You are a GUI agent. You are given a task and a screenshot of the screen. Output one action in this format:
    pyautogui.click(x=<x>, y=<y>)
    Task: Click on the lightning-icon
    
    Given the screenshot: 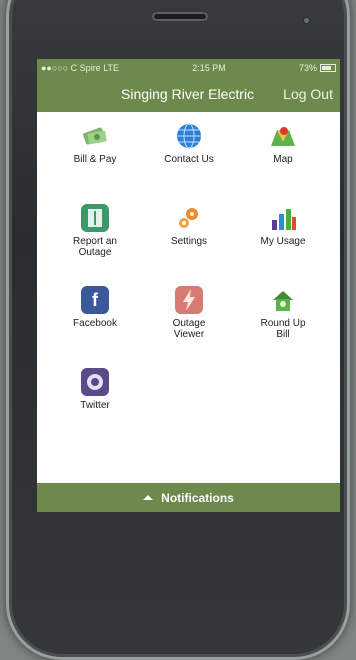 What is the action you would take?
    pyautogui.click(x=189, y=300)
    